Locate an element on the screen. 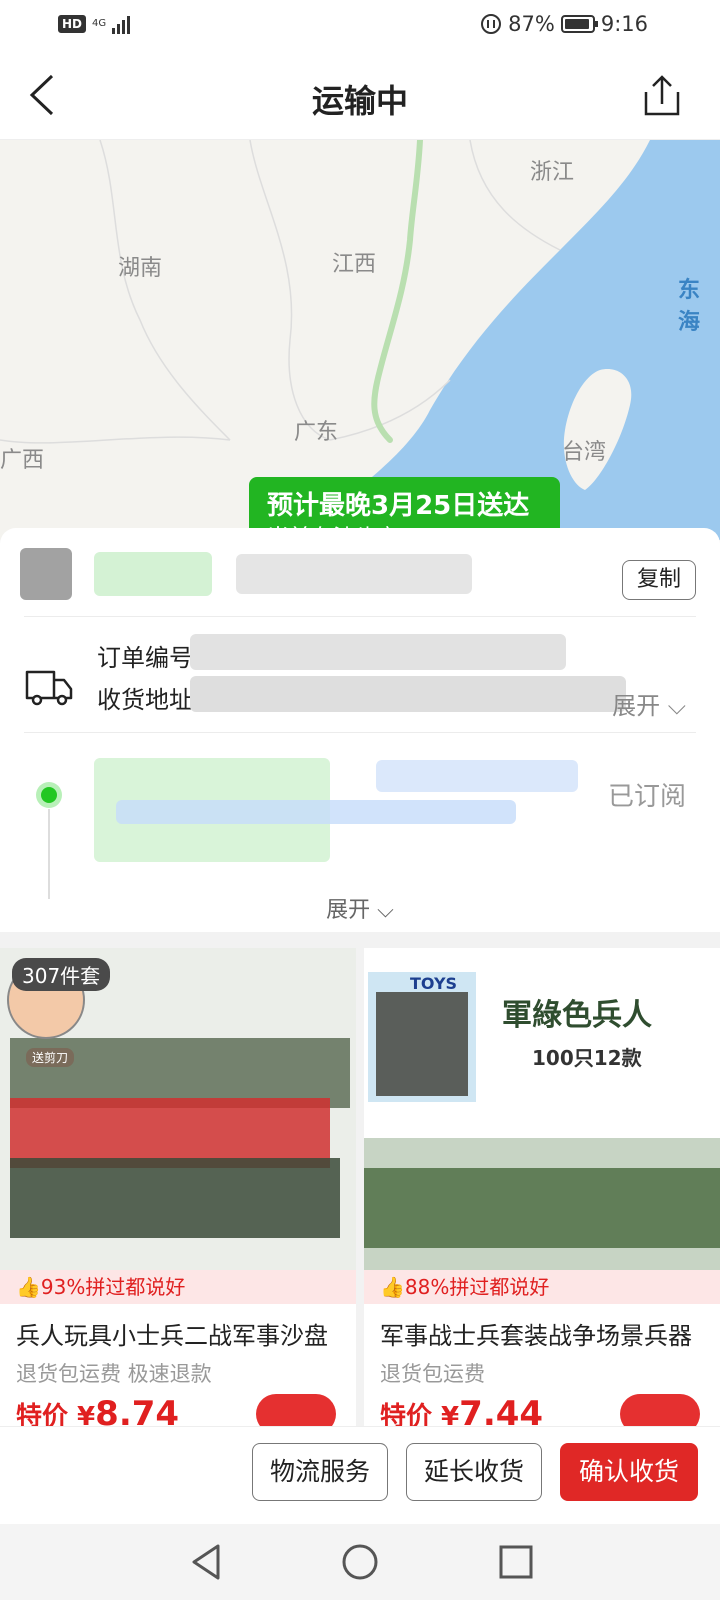 Image resolution: width=720 pixels, height=1600 pixels. map-label-jiangxi: 江西 is located at coordinates (354, 264).